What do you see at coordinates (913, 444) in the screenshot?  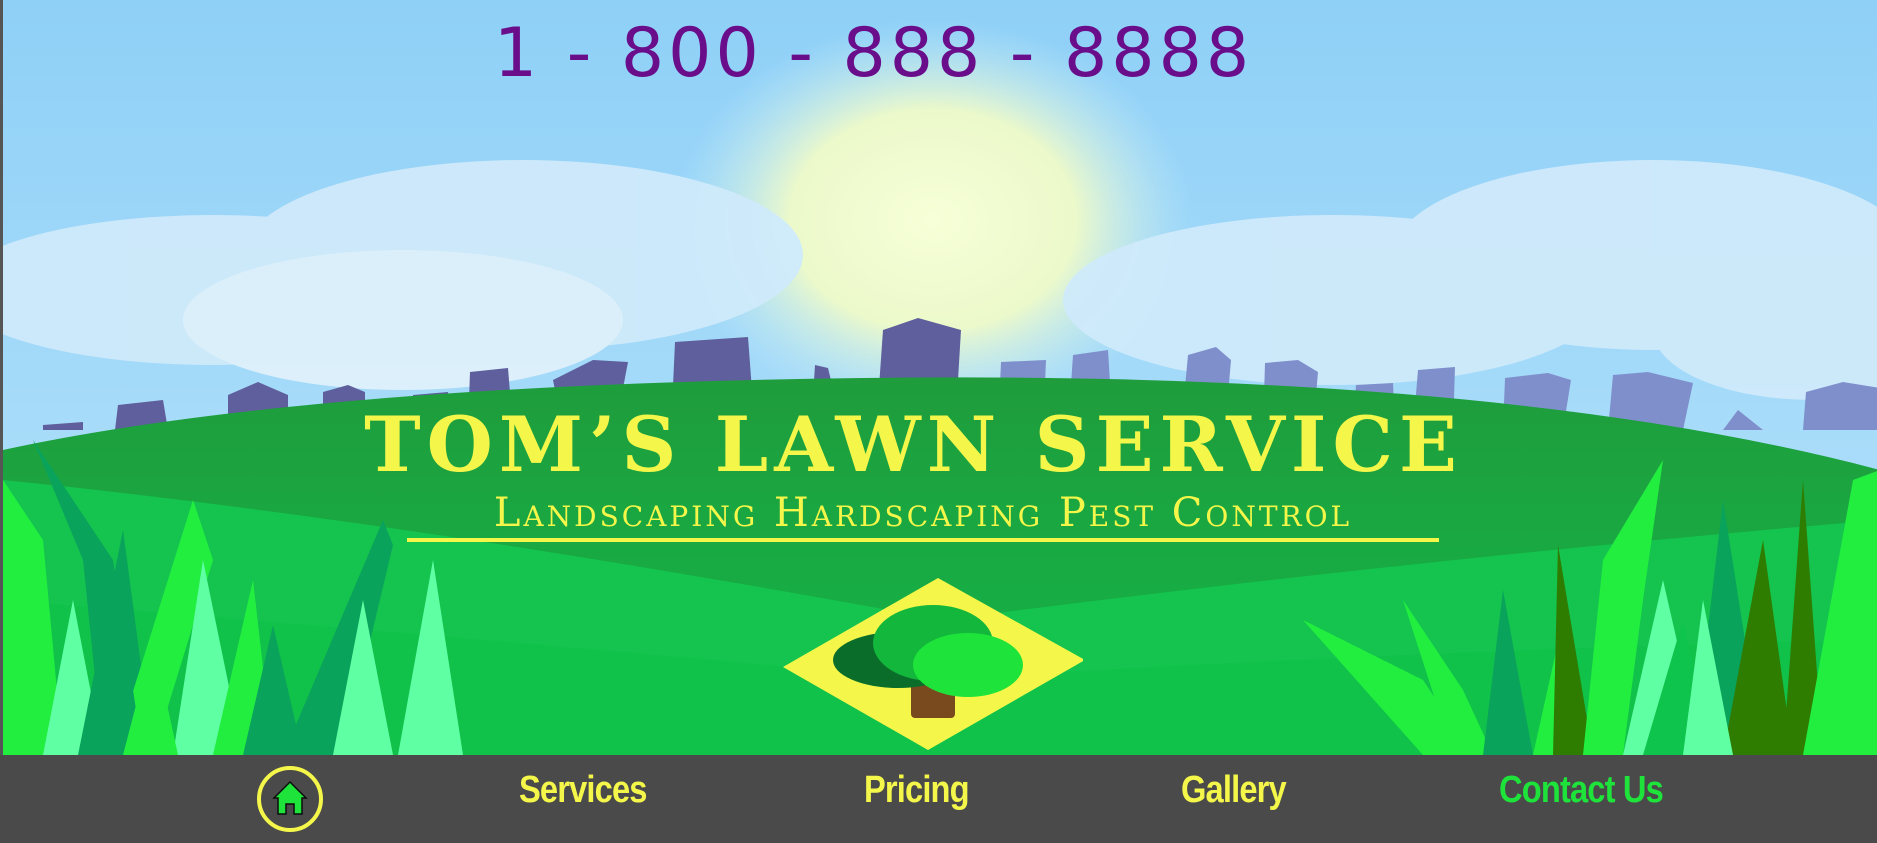 I see `site-title-text: TOM’S LAWN SERVICE` at bounding box center [913, 444].